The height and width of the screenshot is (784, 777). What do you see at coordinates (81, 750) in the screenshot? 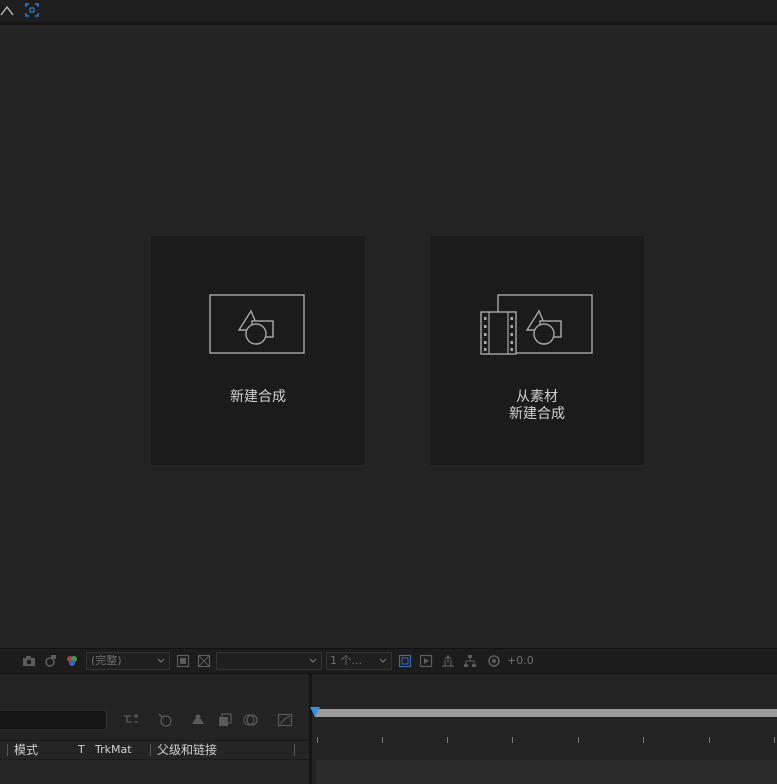
I see `column-t: T` at bounding box center [81, 750].